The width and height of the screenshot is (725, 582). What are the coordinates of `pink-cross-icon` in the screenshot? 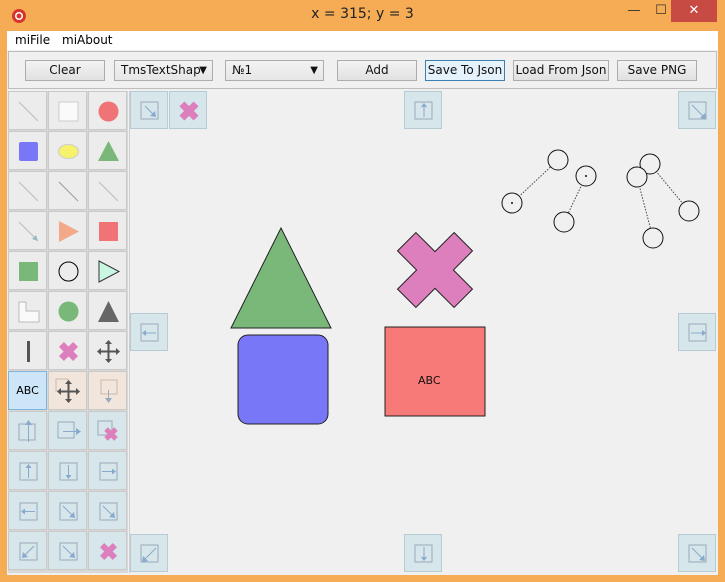 It's located at (68, 351).